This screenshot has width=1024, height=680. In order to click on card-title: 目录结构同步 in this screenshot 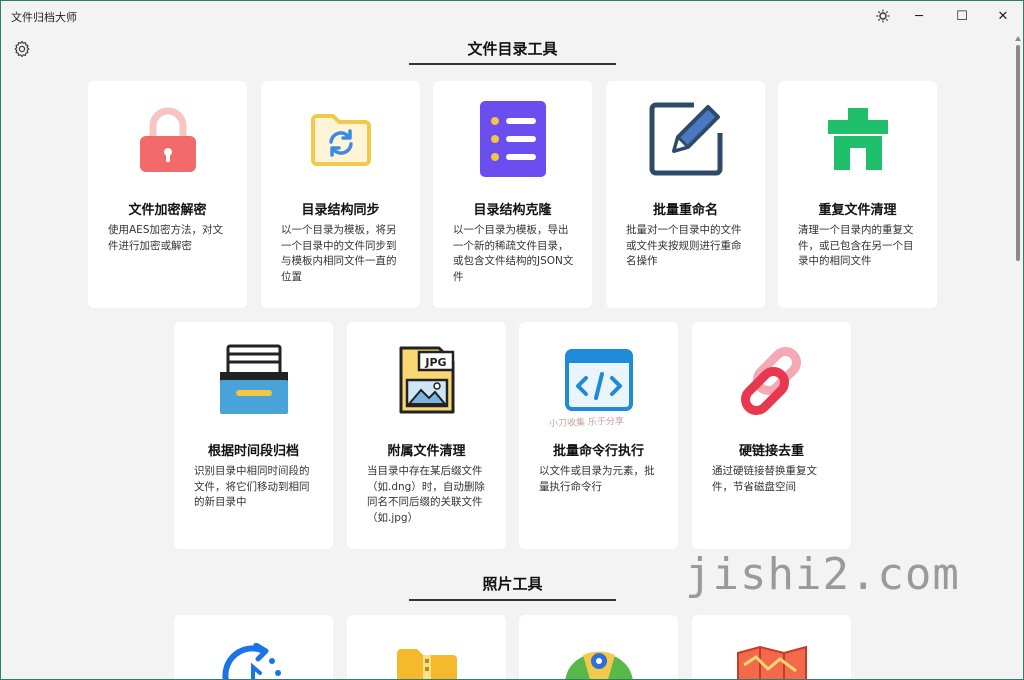, I will do `click(340, 210)`.